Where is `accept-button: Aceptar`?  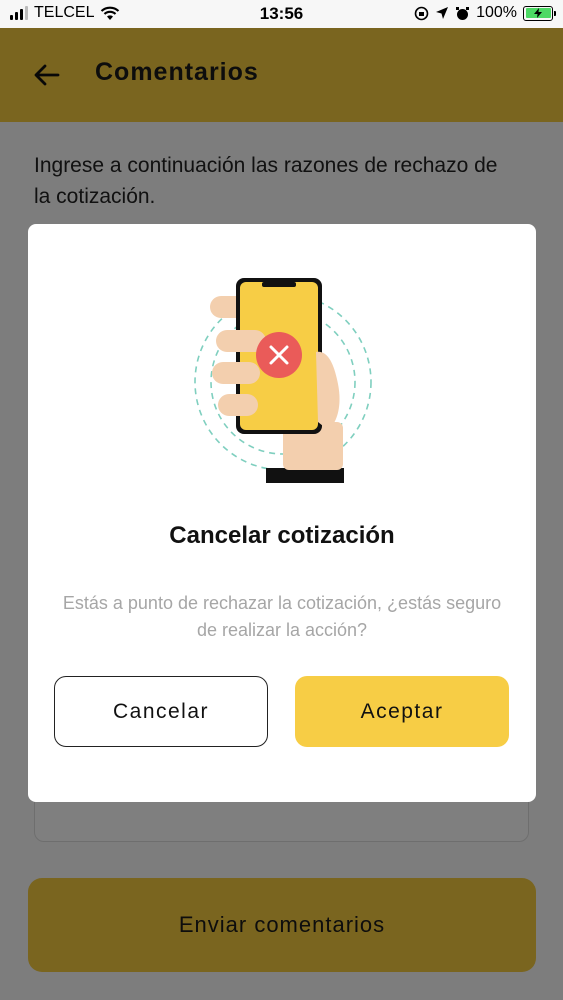 accept-button: Aceptar is located at coordinates (402, 711).